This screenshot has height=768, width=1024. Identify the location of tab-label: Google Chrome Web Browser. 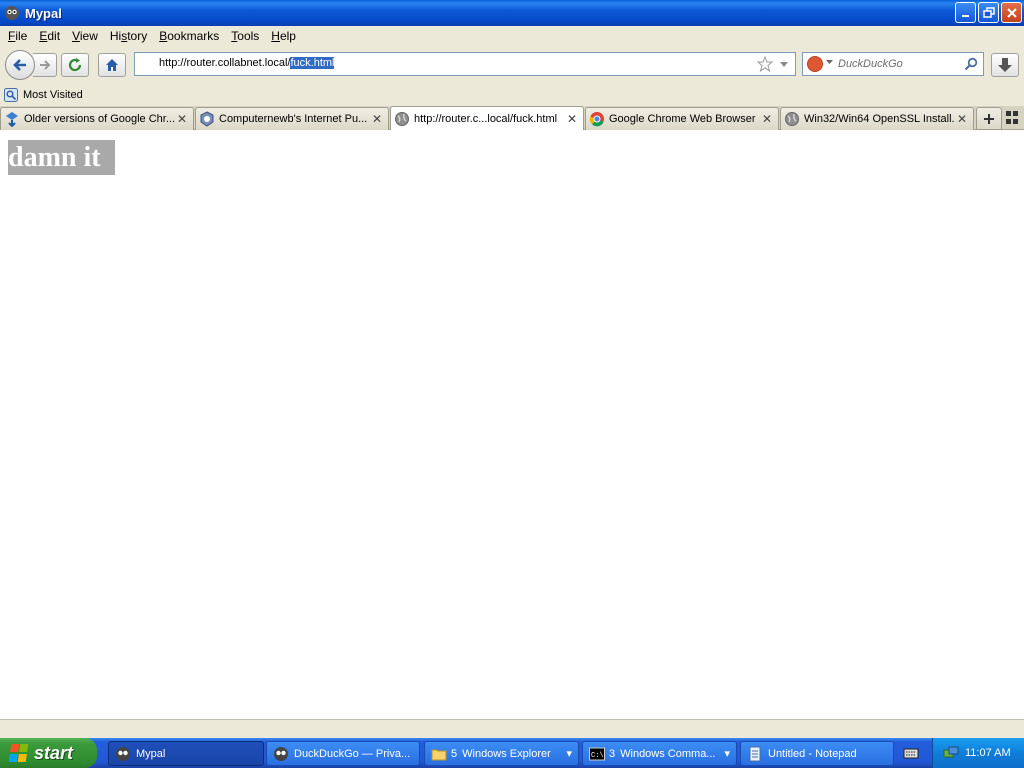
(682, 119).